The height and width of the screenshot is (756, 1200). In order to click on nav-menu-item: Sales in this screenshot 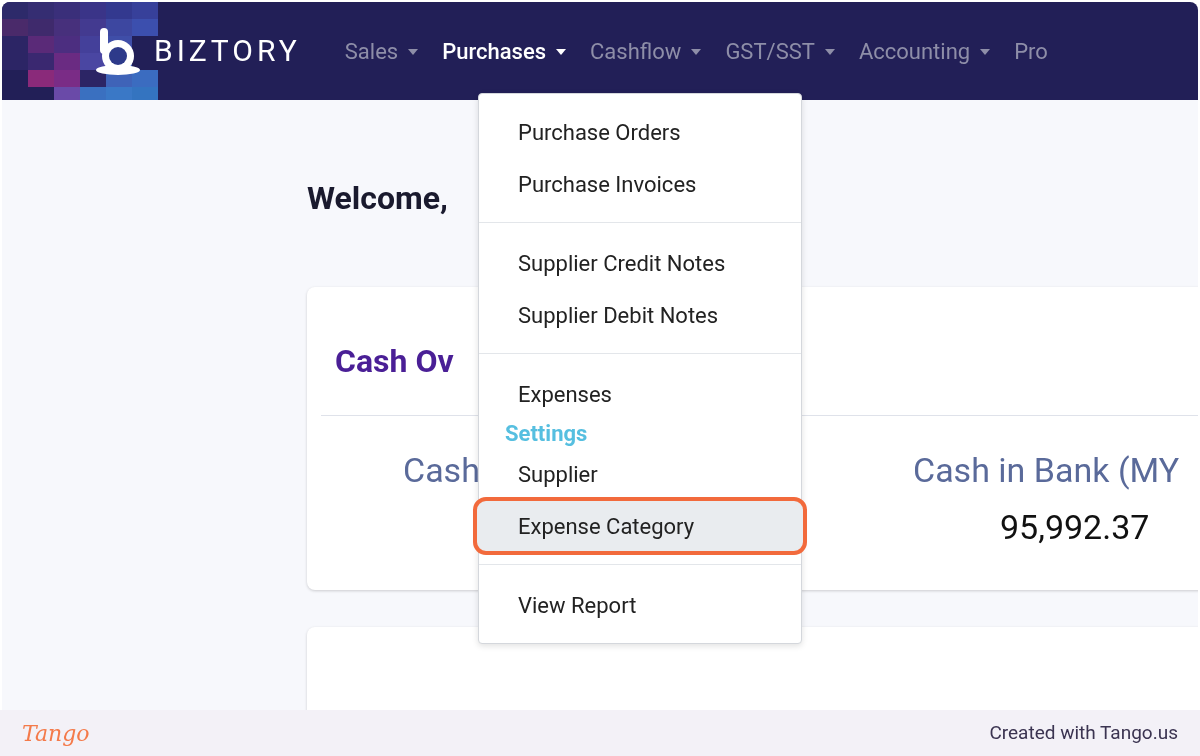, I will do `click(381, 51)`.